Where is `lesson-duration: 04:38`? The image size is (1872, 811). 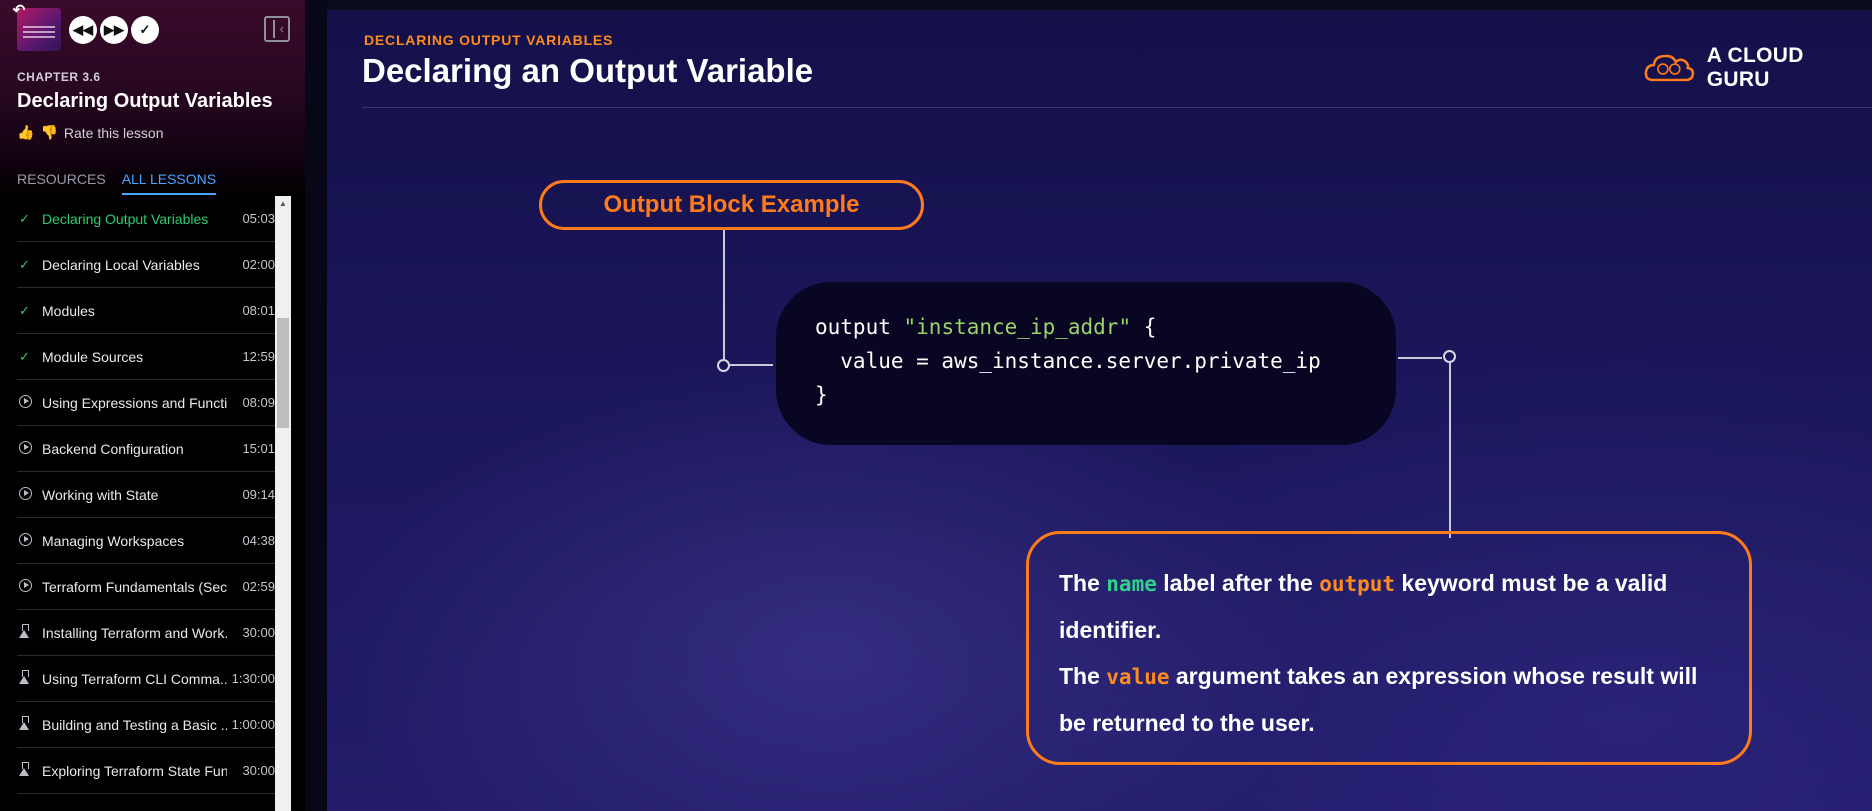 lesson-duration: 04:38 is located at coordinates (258, 540).